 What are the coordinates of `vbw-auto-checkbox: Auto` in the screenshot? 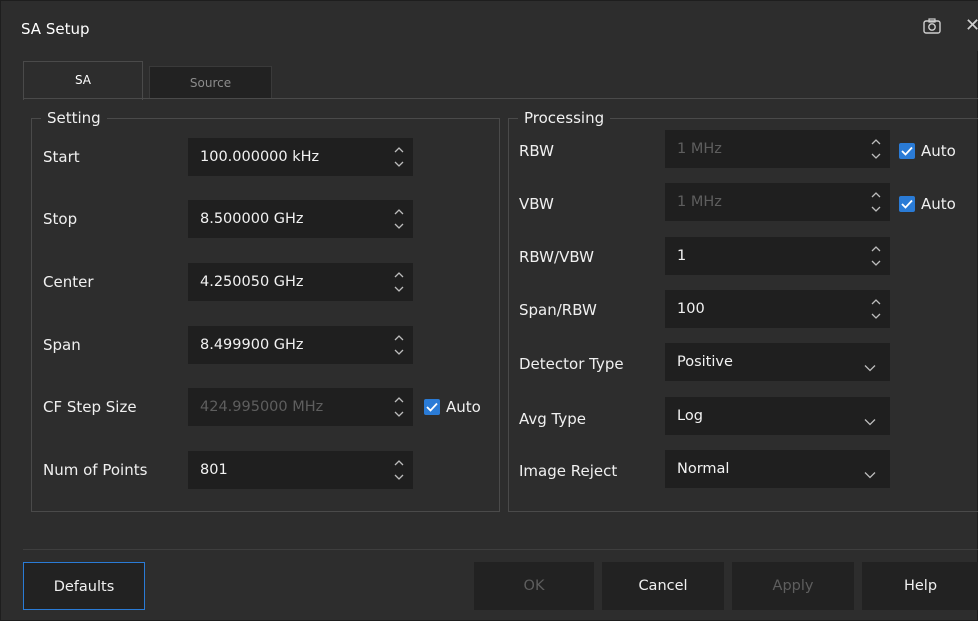 It's located at (927, 204).